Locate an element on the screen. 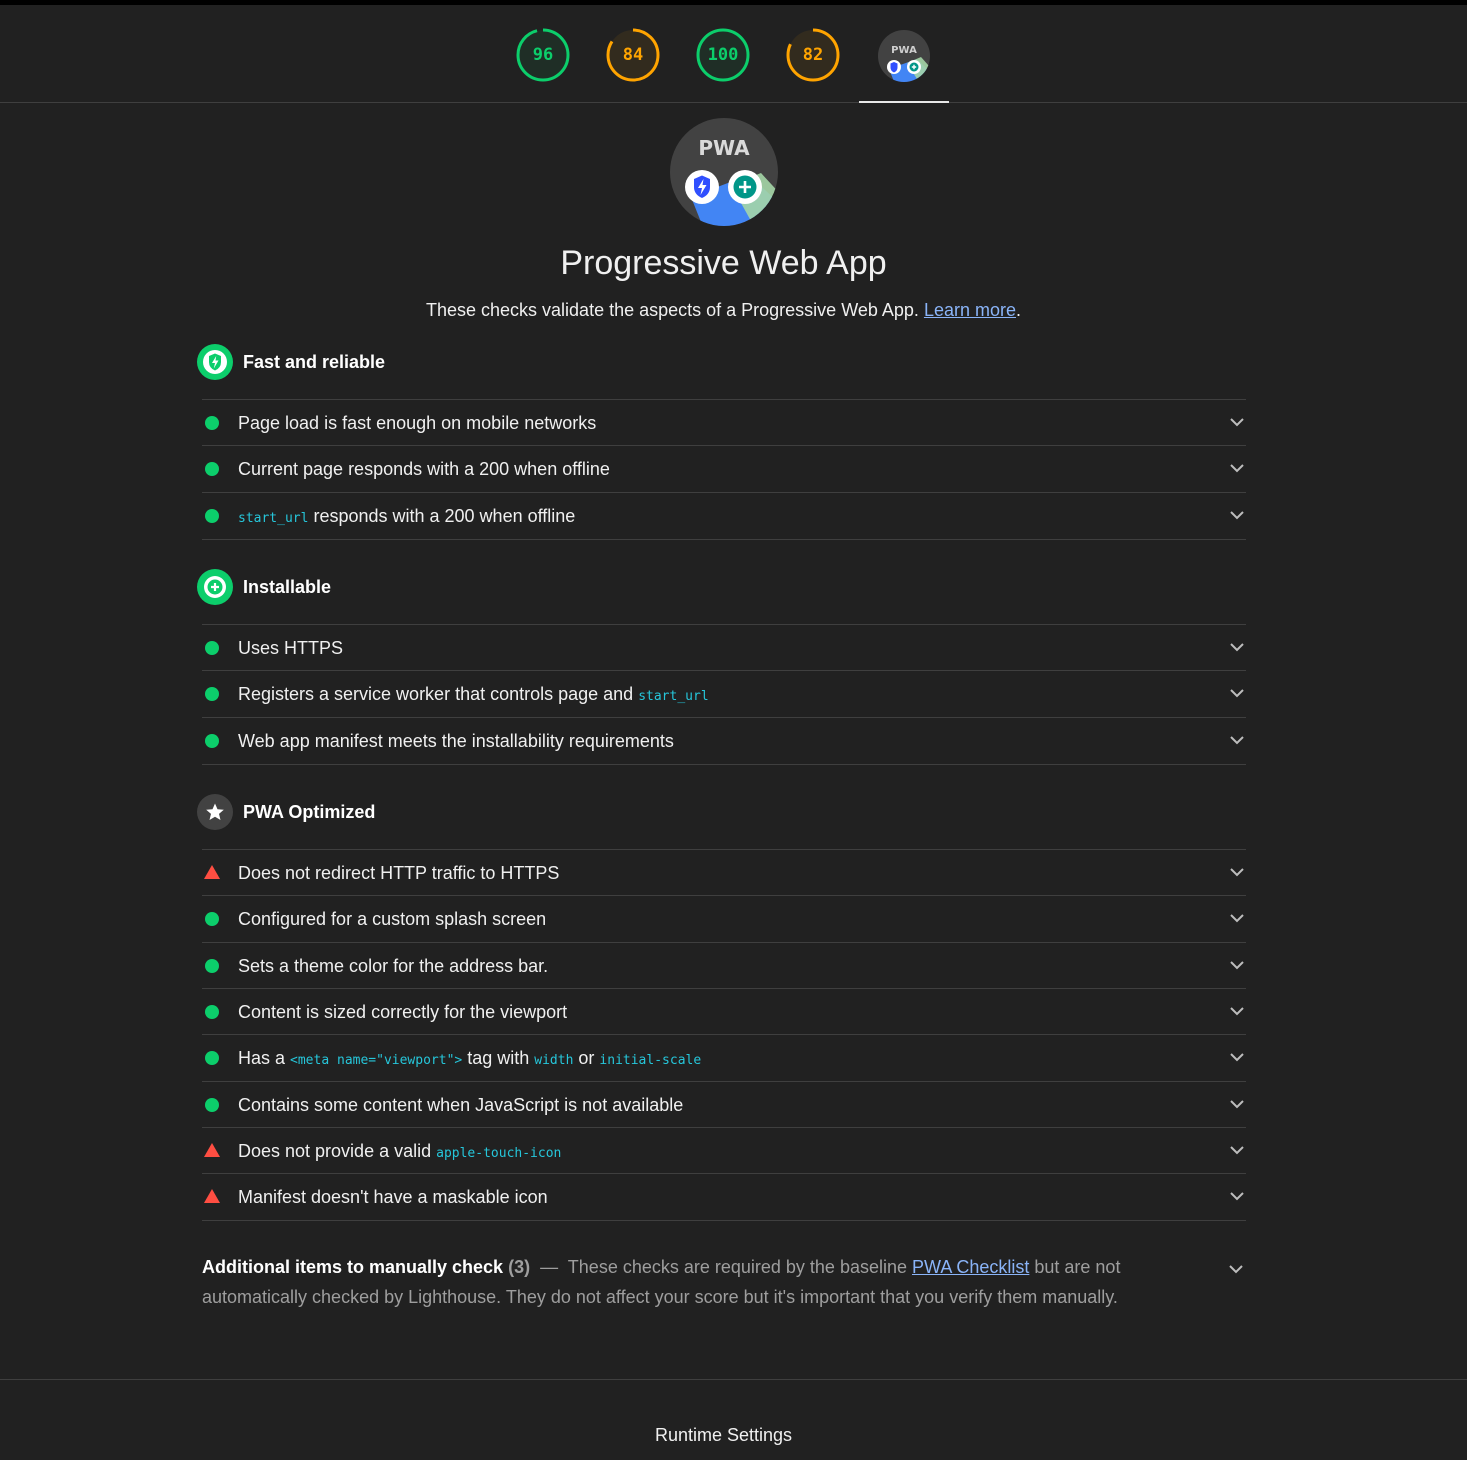 The width and height of the screenshot is (1467, 1460). audit-text: Manifest doesn't have a maskable icon is located at coordinates (393, 1197).